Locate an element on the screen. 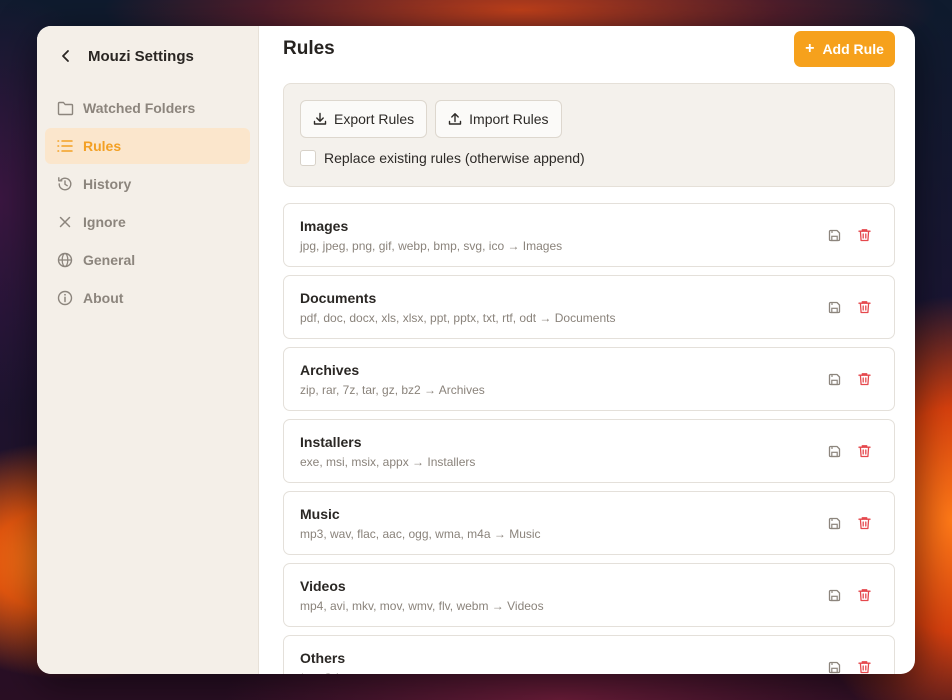  sidebar-item-about: About is located at coordinates (147, 298).